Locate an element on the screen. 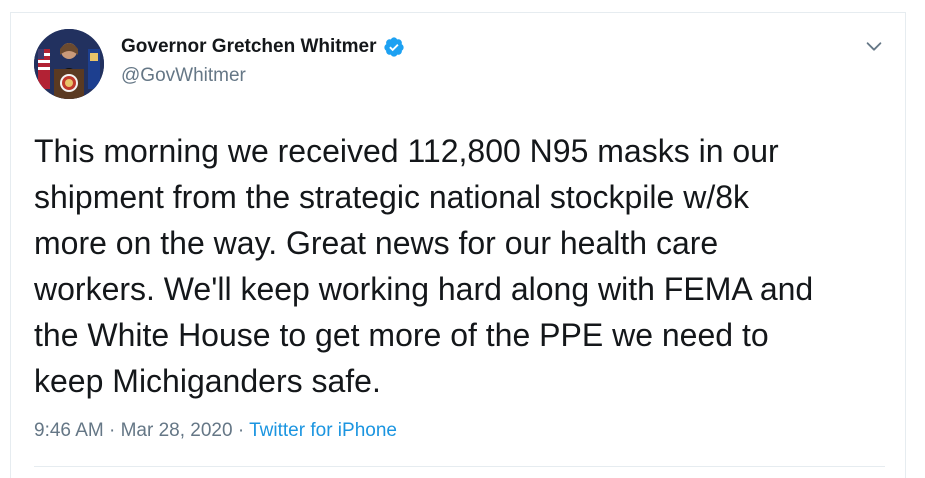 This screenshot has height=478, width=925. author-handle: @GovWhitmer is located at coordinates (263, 76).